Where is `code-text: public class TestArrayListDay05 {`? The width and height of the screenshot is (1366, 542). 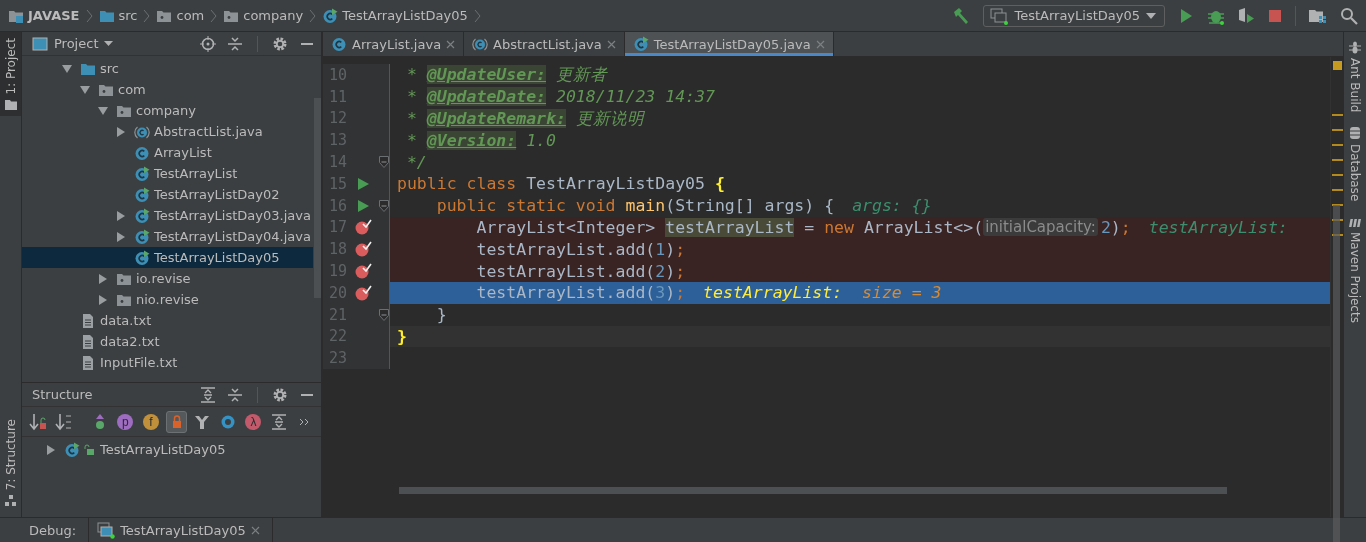 code-text: public class TestArrayListDay05 { is located at coordinates (561, 184).